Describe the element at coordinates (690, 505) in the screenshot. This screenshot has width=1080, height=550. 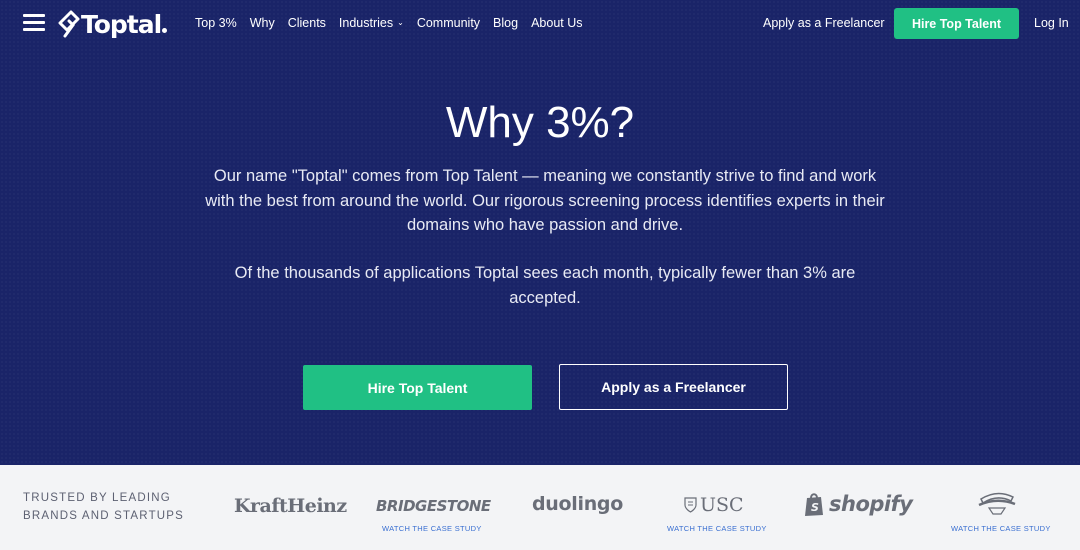
I see `usc-shield-icon` at that location.